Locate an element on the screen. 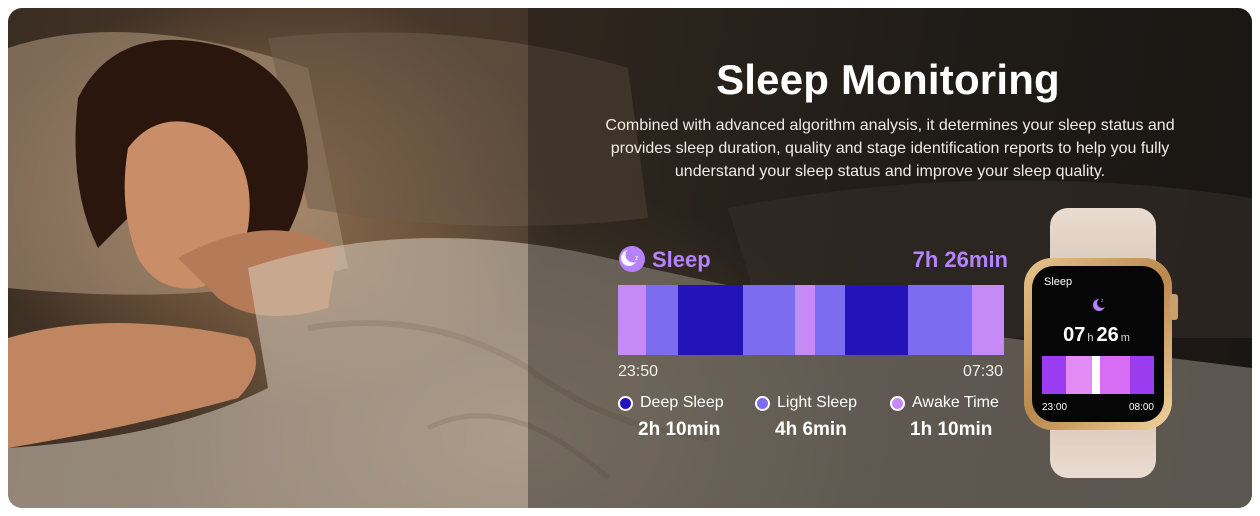 This screenshot has height=516, width=1260. watch-screen-title: Sleep is located at coordinates (1058, 282).